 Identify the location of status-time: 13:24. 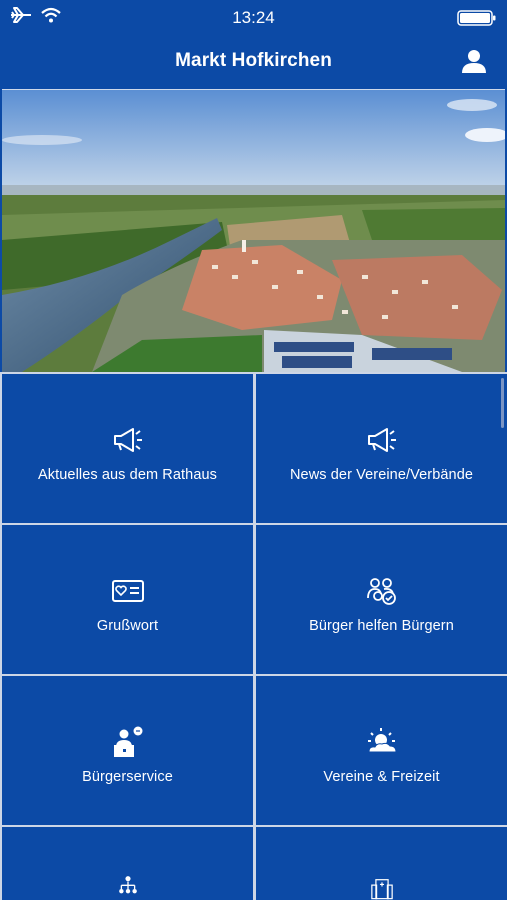
(253, 17).